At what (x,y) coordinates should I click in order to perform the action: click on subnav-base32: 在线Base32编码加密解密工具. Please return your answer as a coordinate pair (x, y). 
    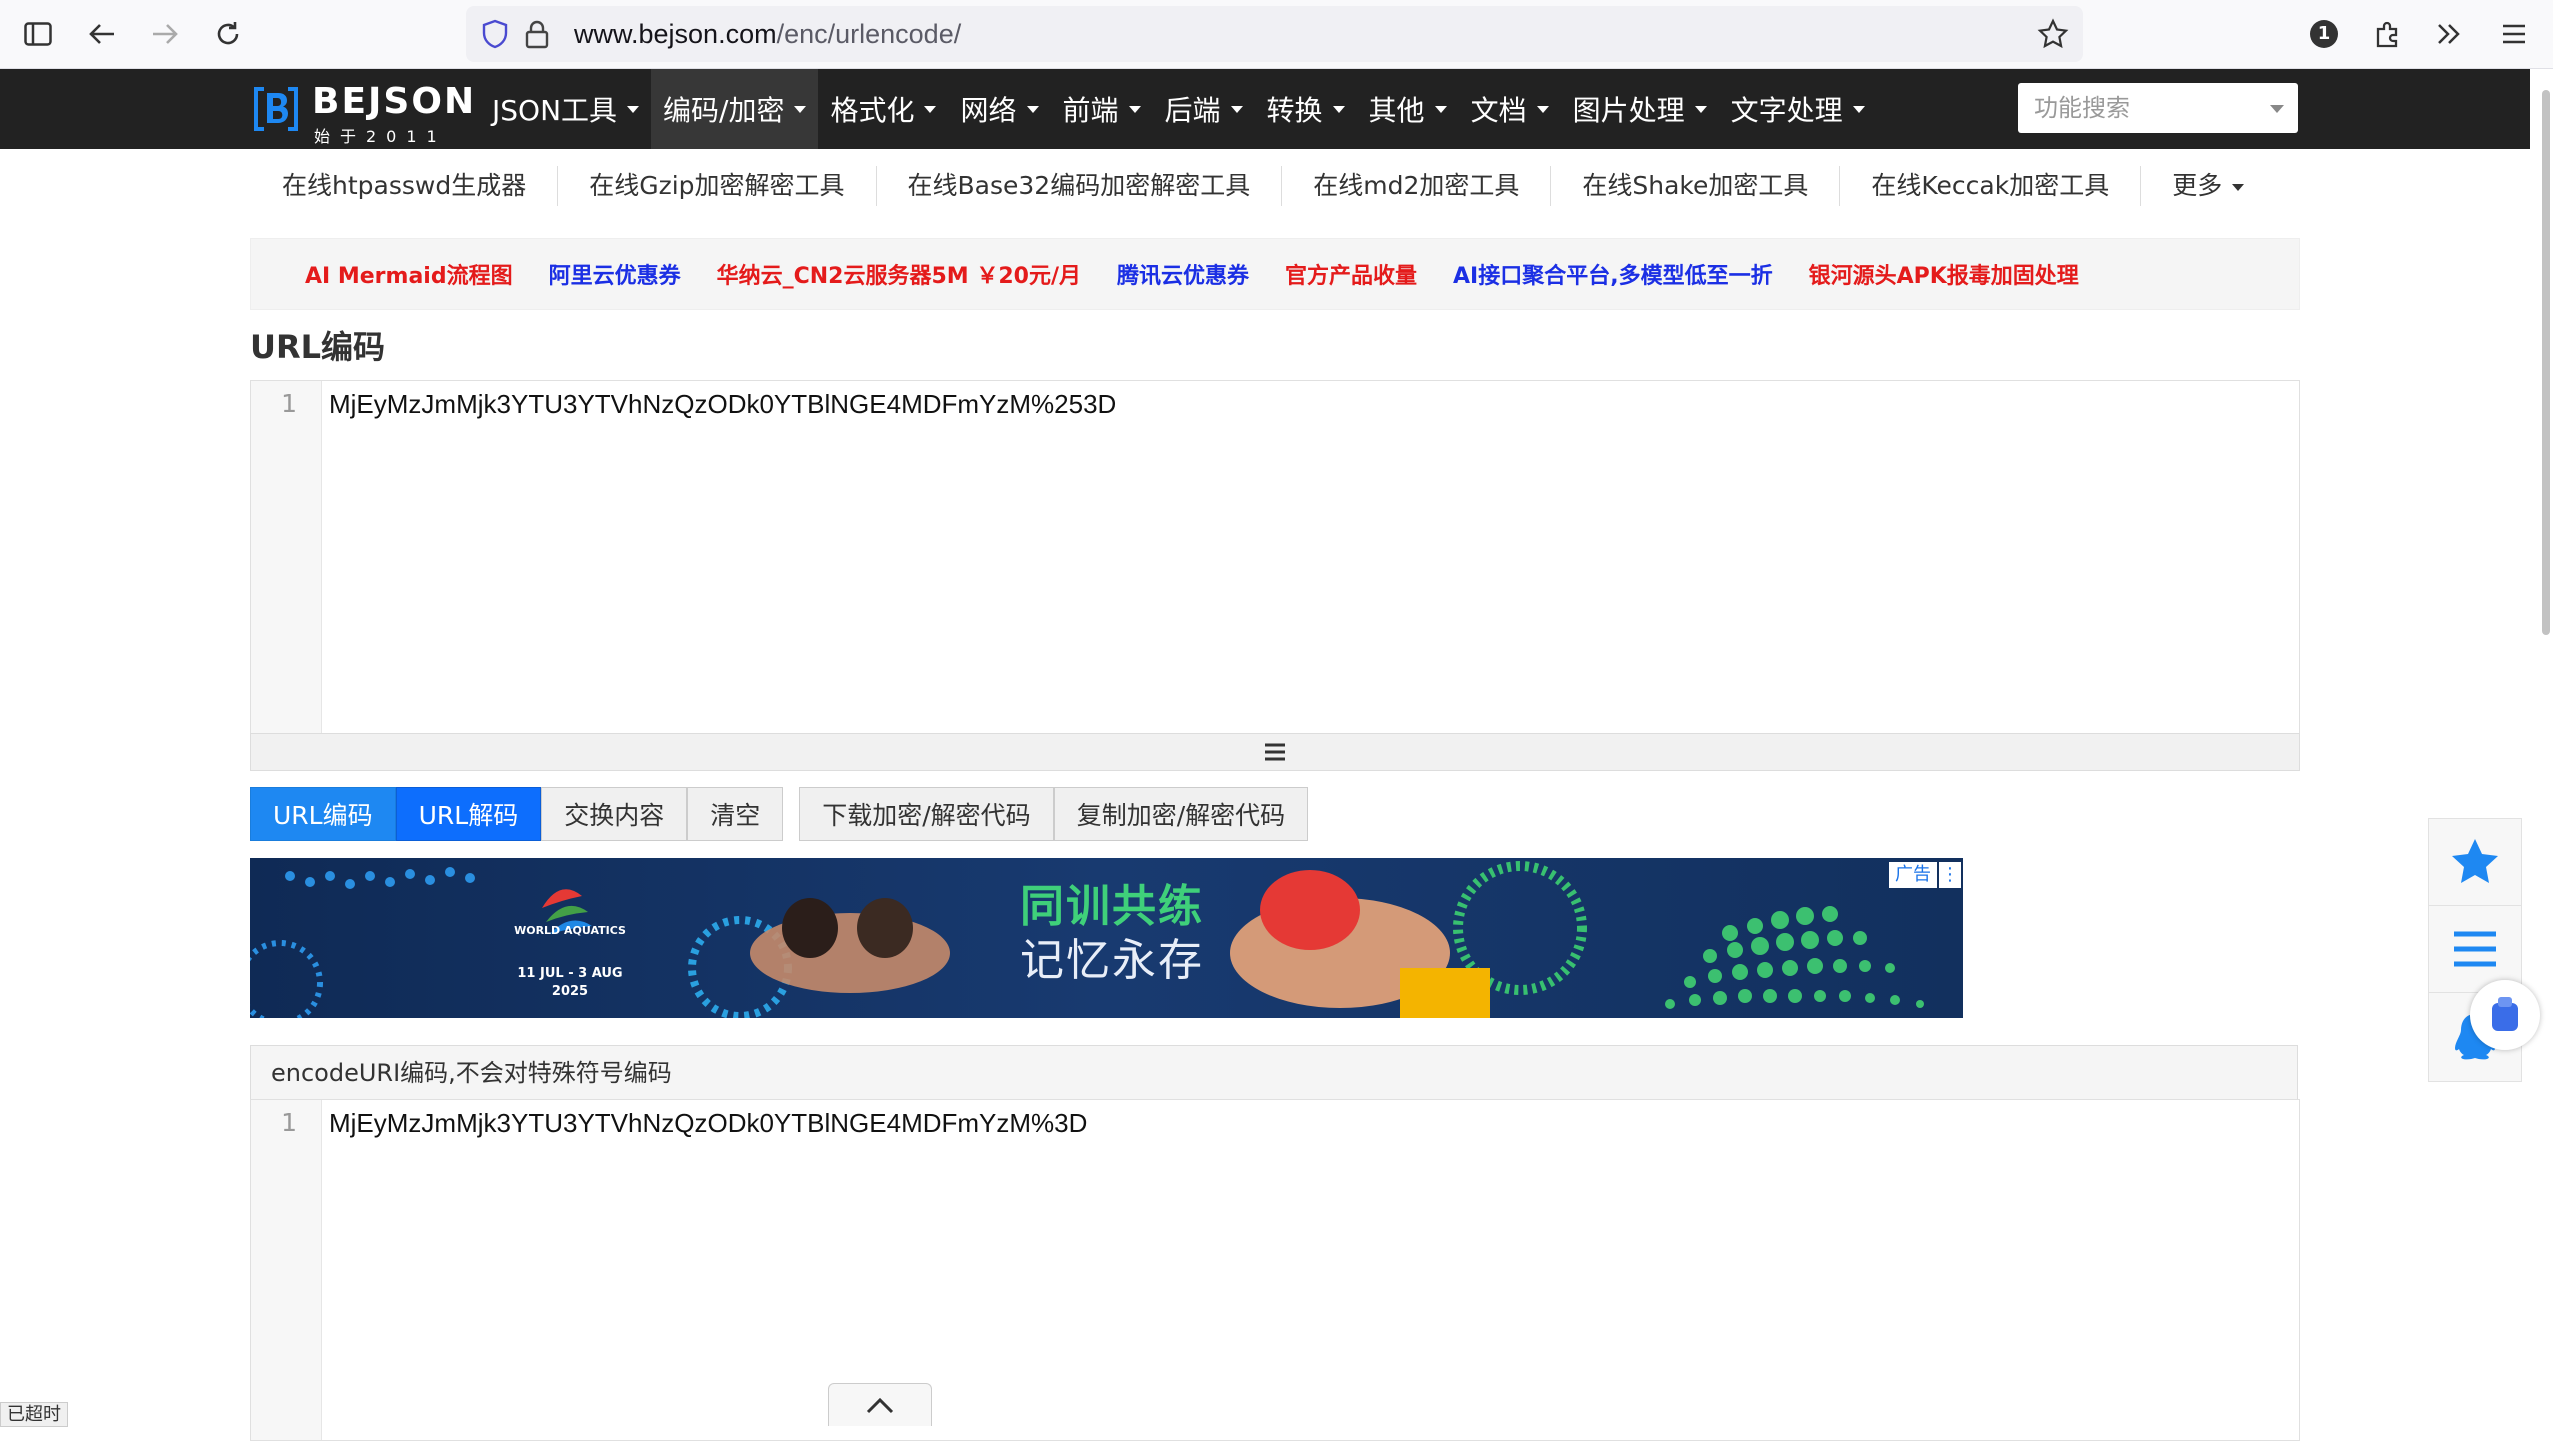
    Looking at the image, I should click on (1080, 186).